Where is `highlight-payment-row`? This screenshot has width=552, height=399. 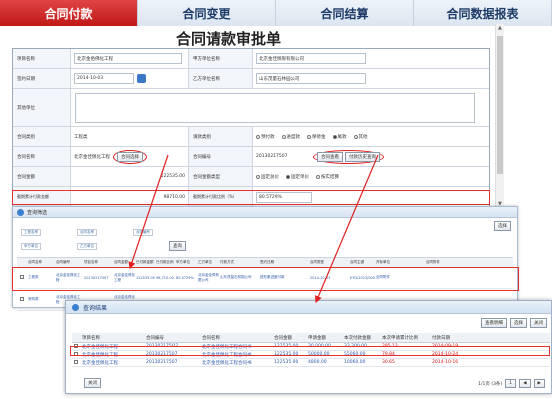 highlight-payment-row is located at coordinates (310, 351).